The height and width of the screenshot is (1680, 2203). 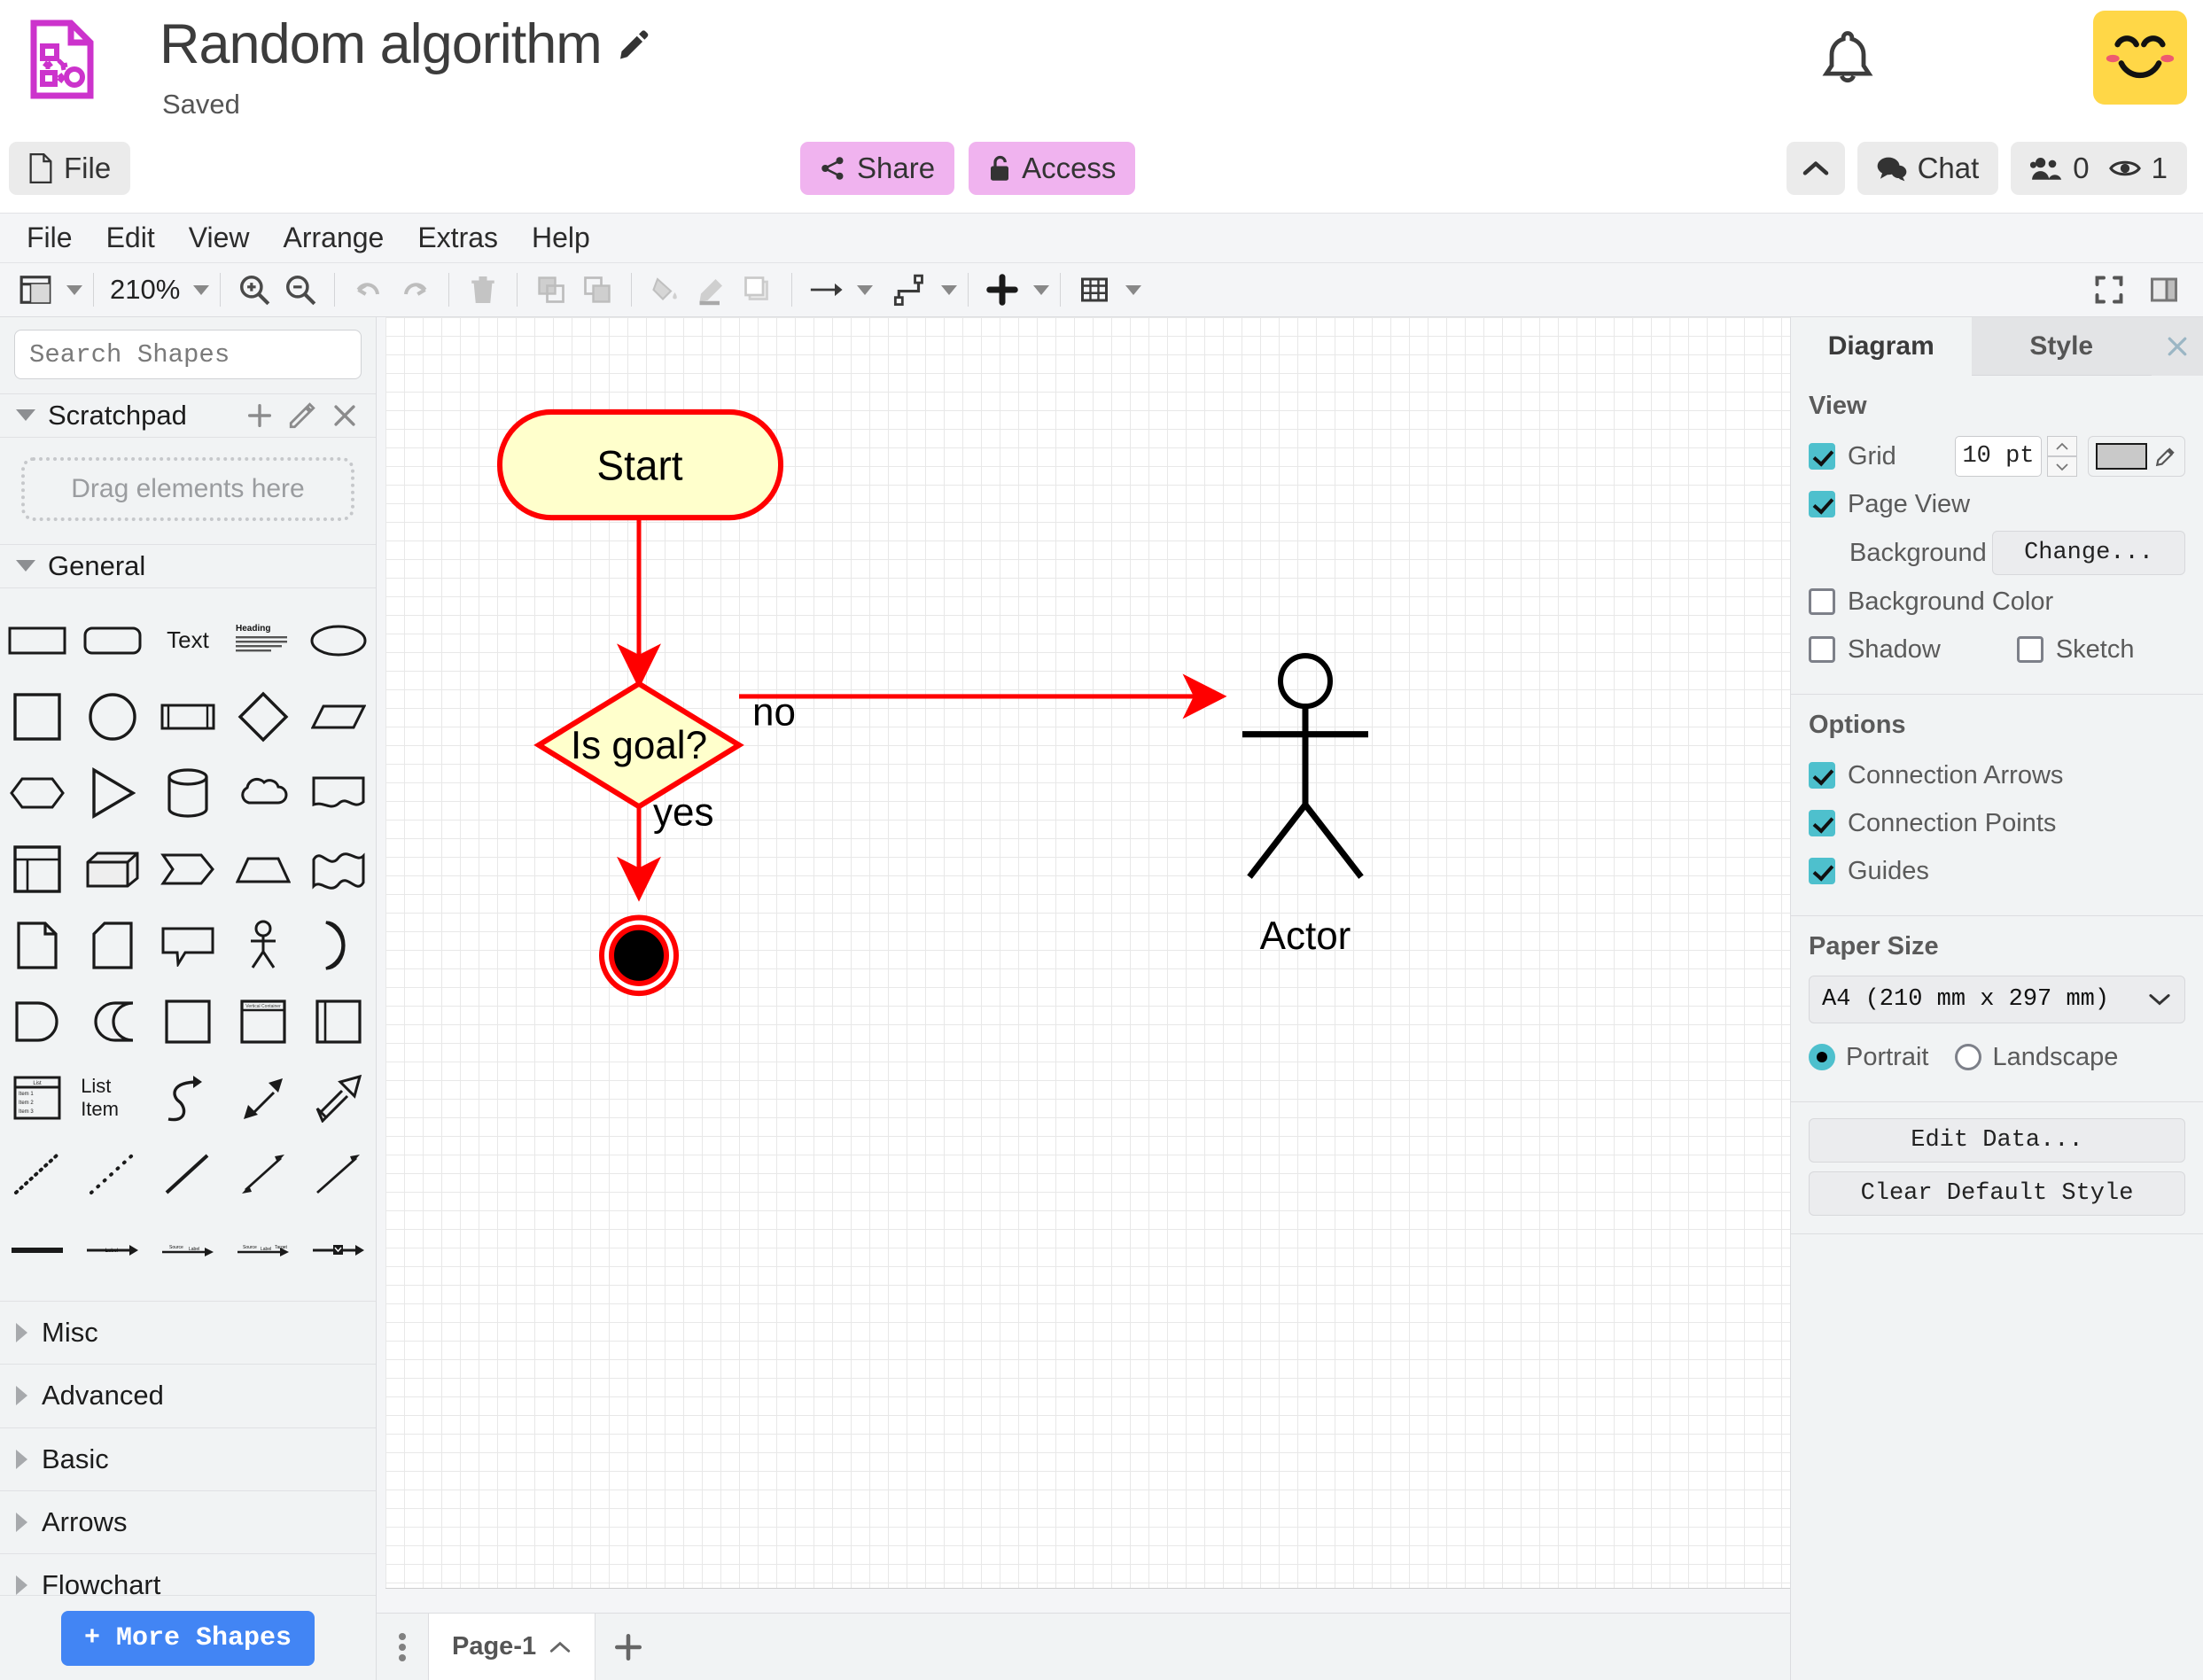 I want to click on redo-icon, so click(x=415, y=290).